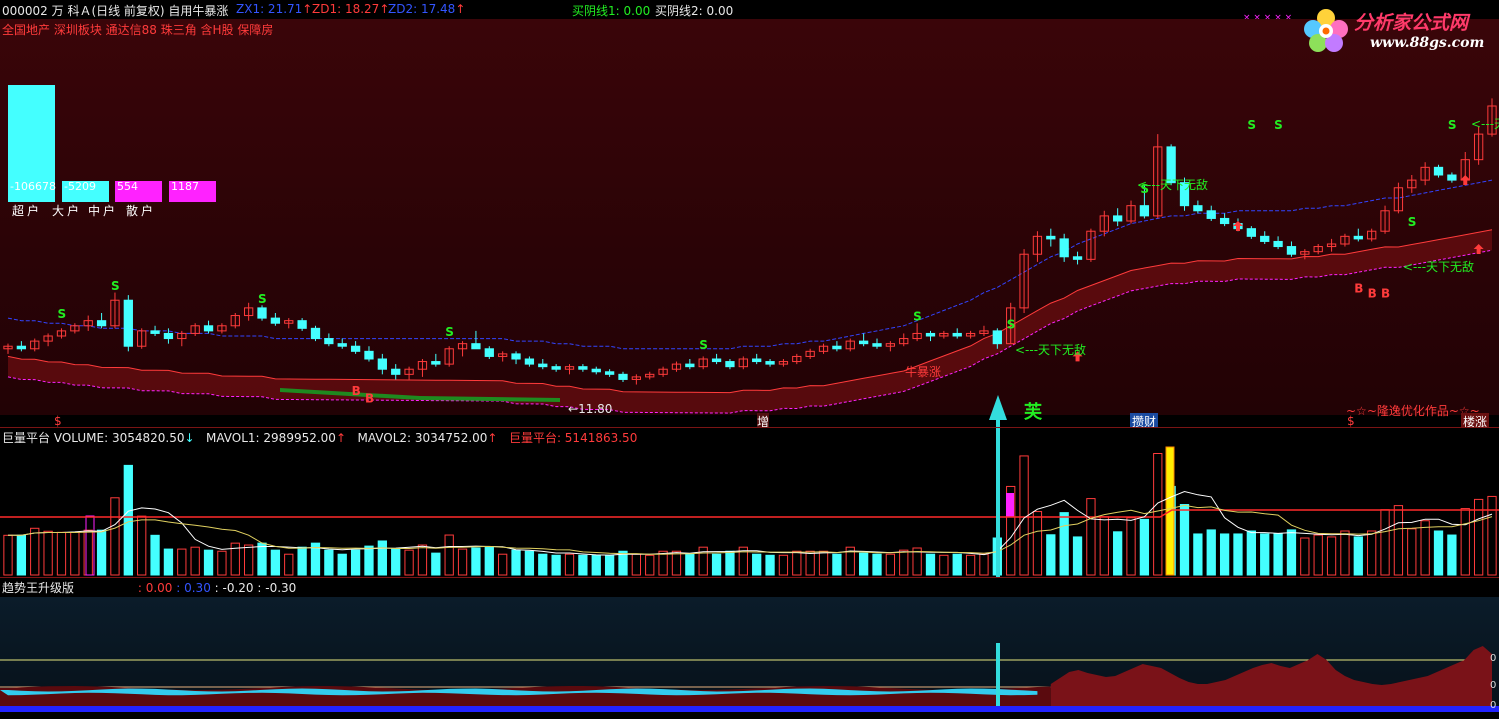  I want to click on osc-axis-label-1: 0, so click(1493, 658).